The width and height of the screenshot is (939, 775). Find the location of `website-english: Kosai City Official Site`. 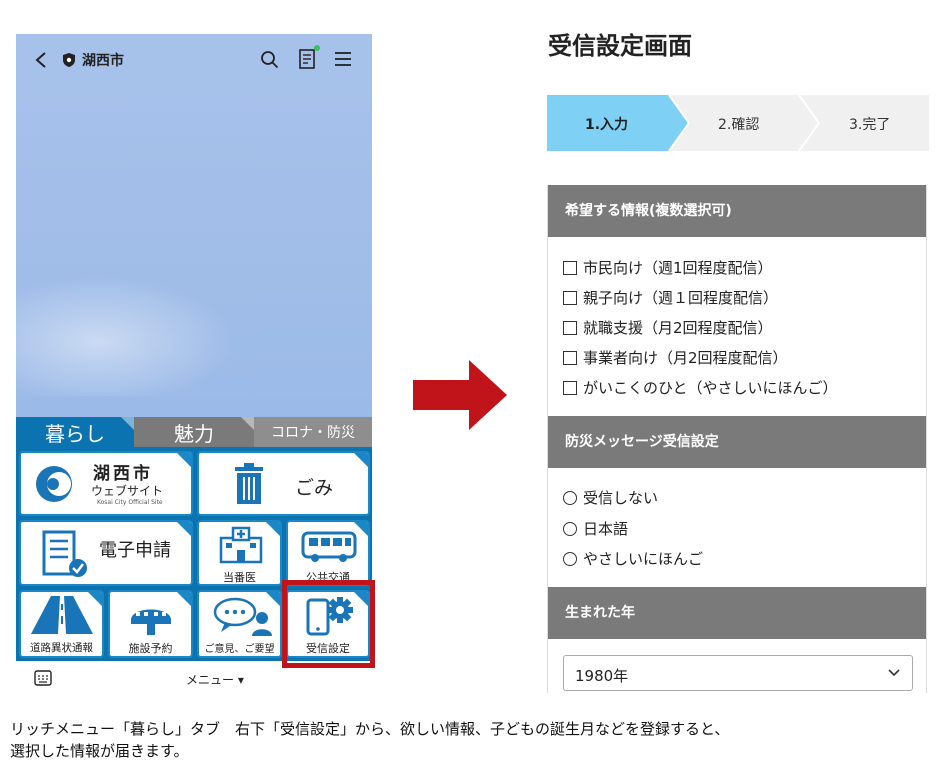

website-english: Kosai City Official Site is located at coordinates (130, 502).